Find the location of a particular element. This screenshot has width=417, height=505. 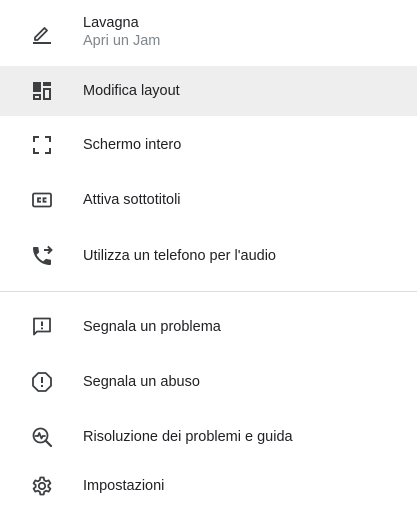

menu-item-phone-audio: Utilizza un telefono per l'audio is located at coordinates (208, 256).